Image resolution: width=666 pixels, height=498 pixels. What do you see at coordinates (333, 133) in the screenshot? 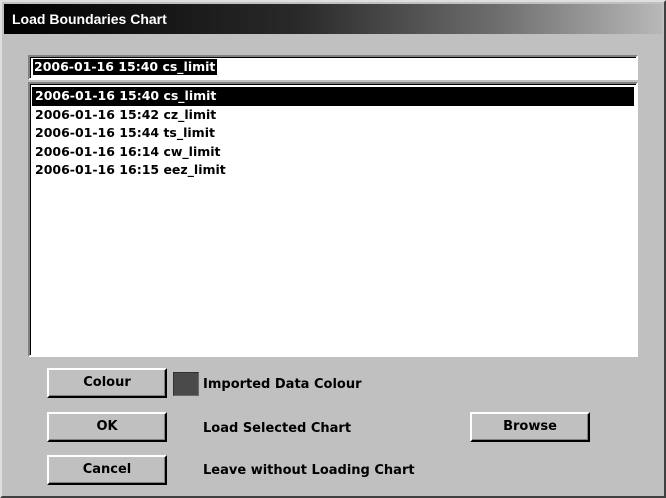
I see `list-item: 2006-01-16 15:44 ts_limit` at bounding box center [333, 133].